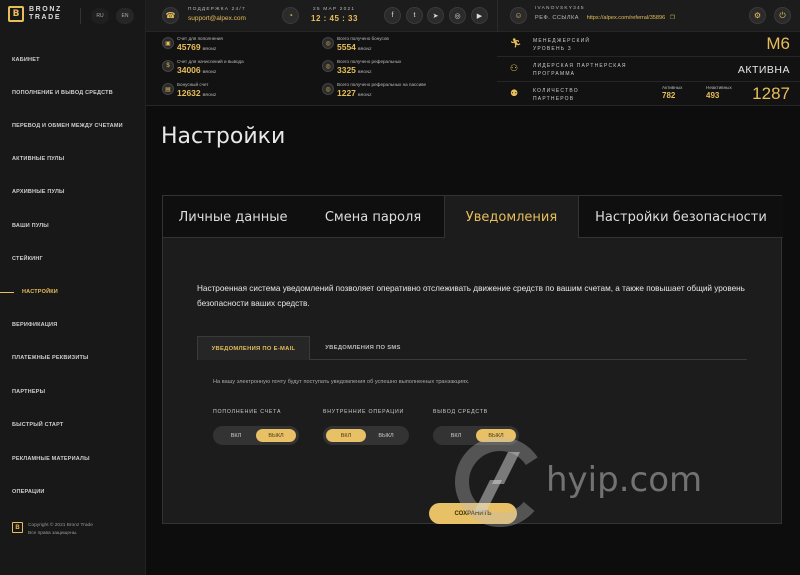 This screenshot has height=575, width=800. Describe the element at coordinates (624, 480) in the screenshot. I see `watermark-text: hyip.com` at that location.